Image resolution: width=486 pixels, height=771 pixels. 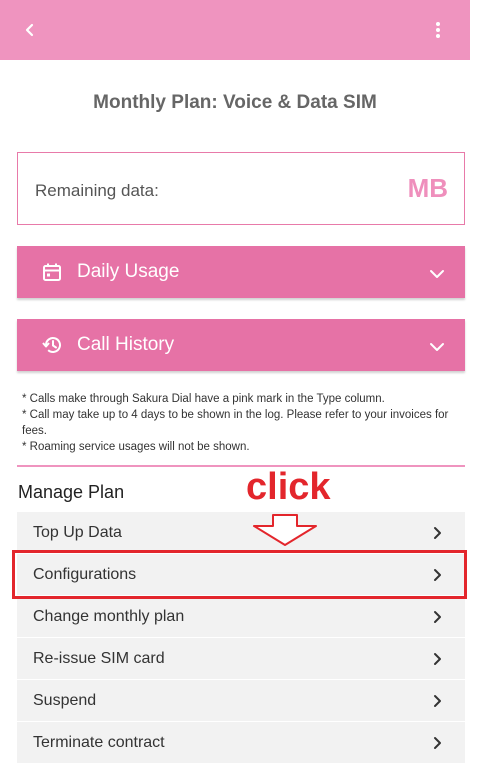 What do you see at coordinates (241, 272) in the screenshot?
I see `daily-usage-accordion: Daily Usage` at bounding box center [241, 272].